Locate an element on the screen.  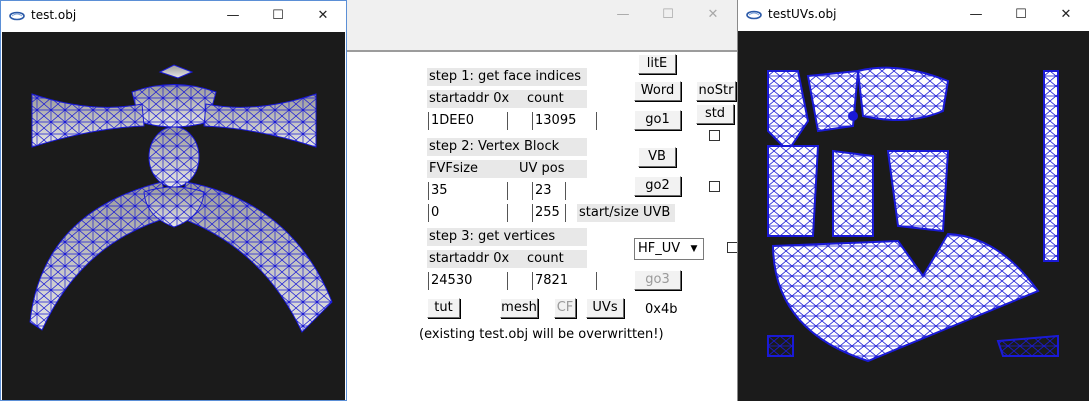
mesh-button: mesh is located at coordinates (519, 308).